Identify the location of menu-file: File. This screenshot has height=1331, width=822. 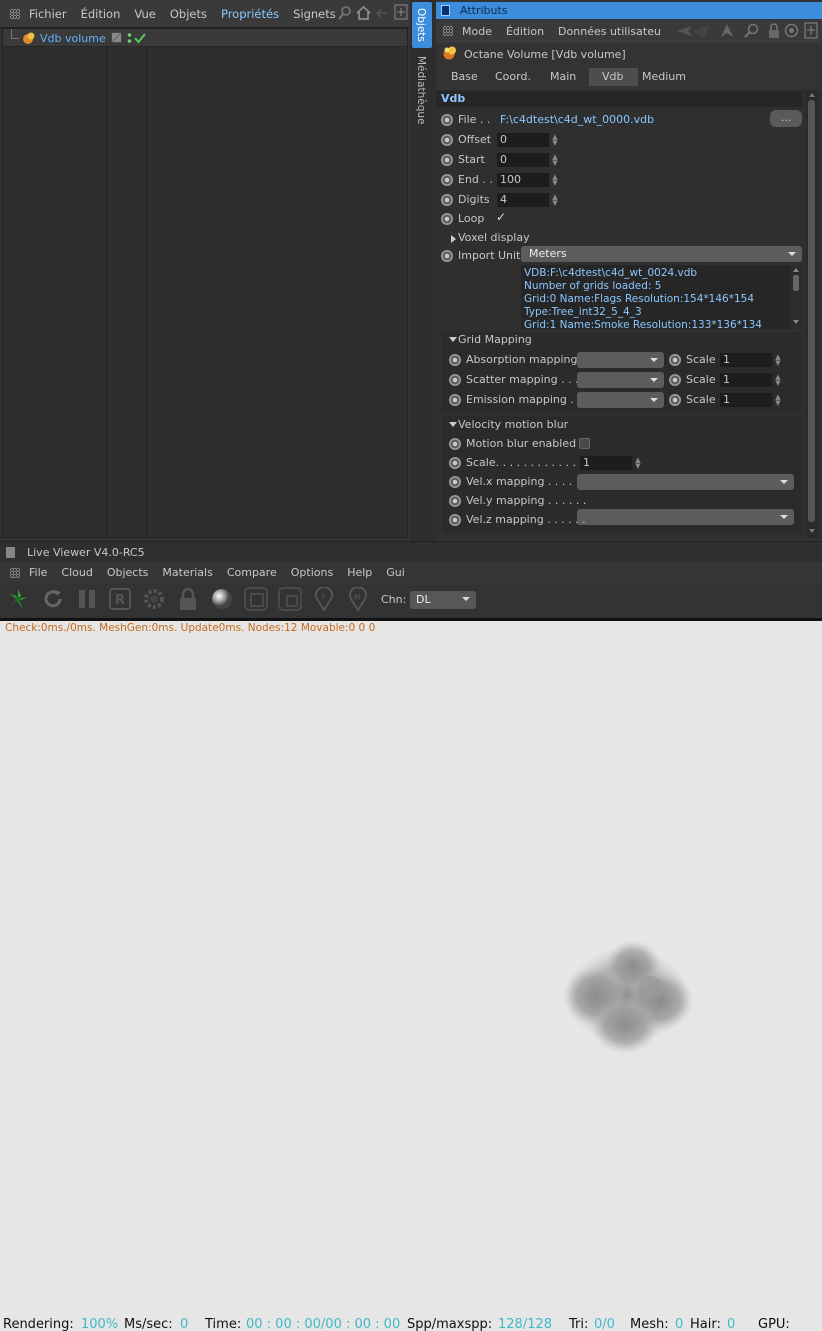
(38, 572).